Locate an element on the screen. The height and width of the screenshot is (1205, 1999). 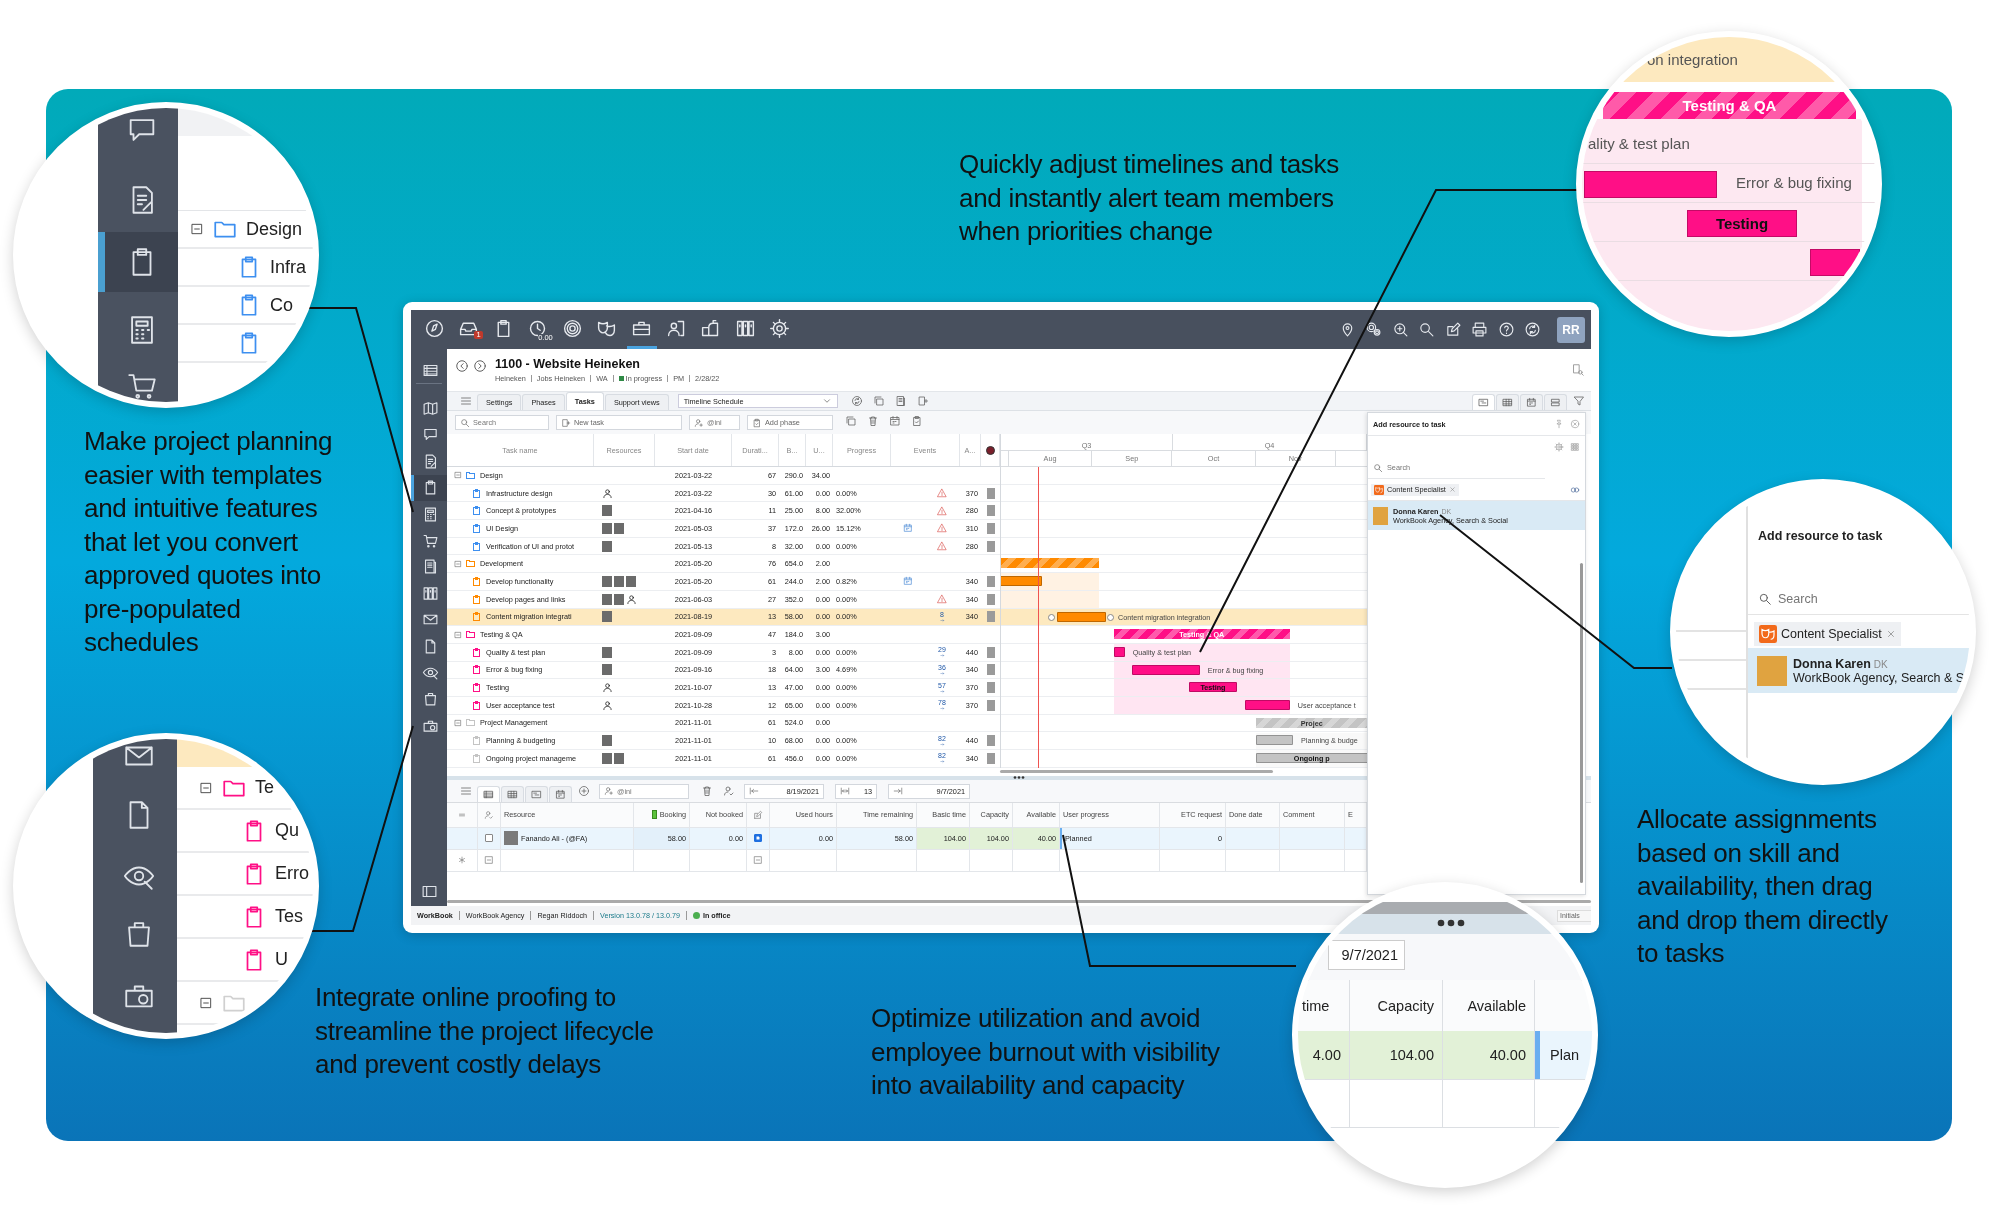
bar-label: ality & test plan is located at coordinates (1639, 143).